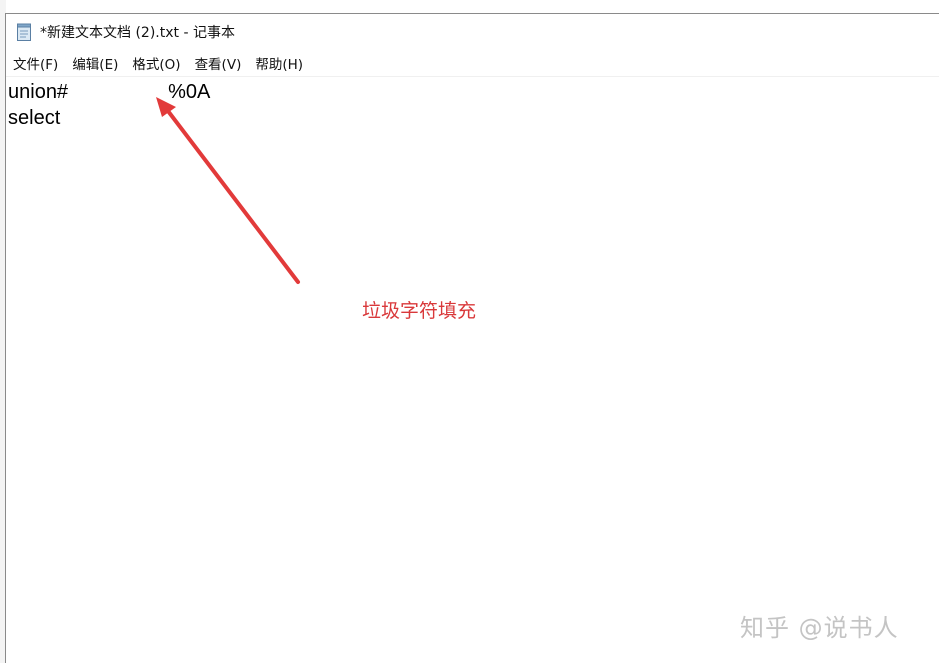  Describe the element at coordinates (472, 63) in the screenshot. I see `menu-bar: 文件(F) 编辑(E) 格式(O) 查看(V) 帮助(H)` at that location.